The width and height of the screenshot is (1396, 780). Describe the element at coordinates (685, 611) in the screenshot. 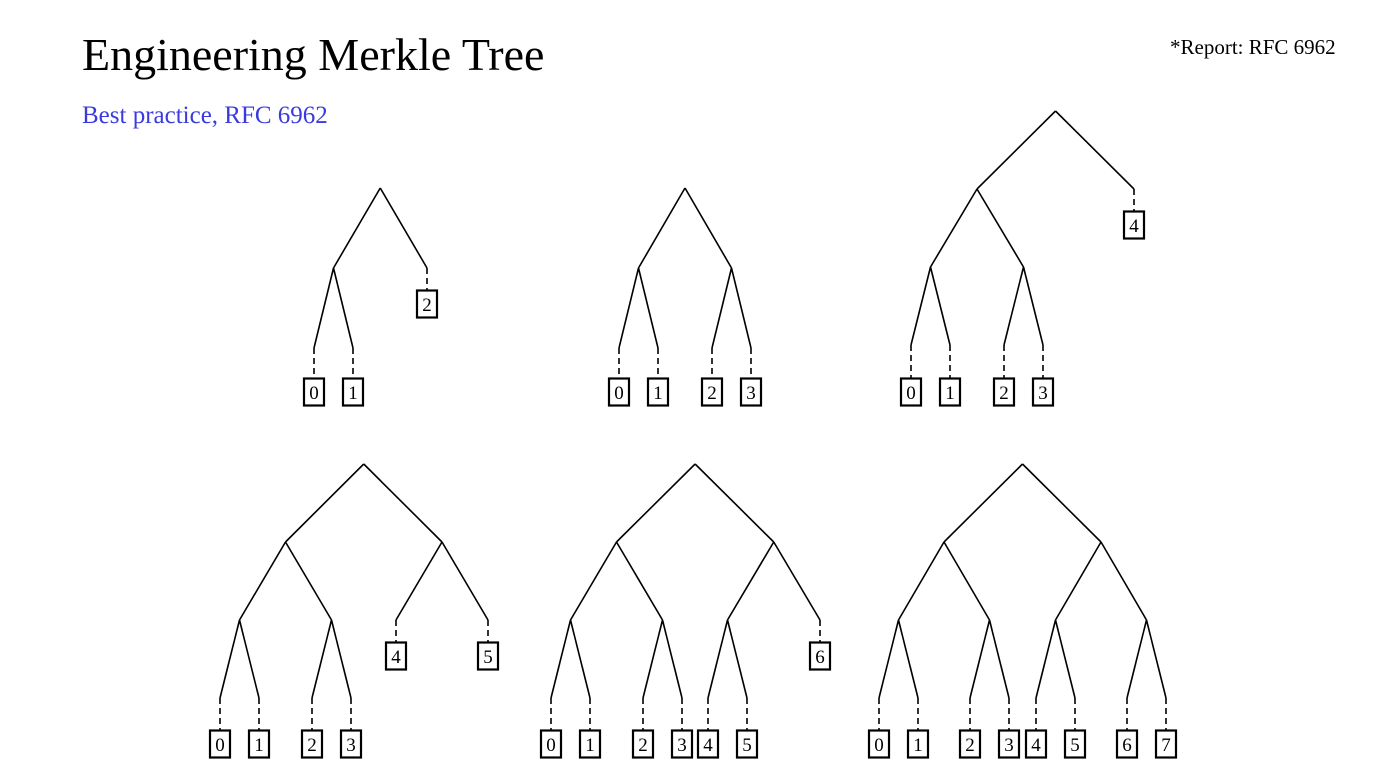

I see `merkle-tree-7-leaves: 0 1 2 3 4 5 6` at that location.